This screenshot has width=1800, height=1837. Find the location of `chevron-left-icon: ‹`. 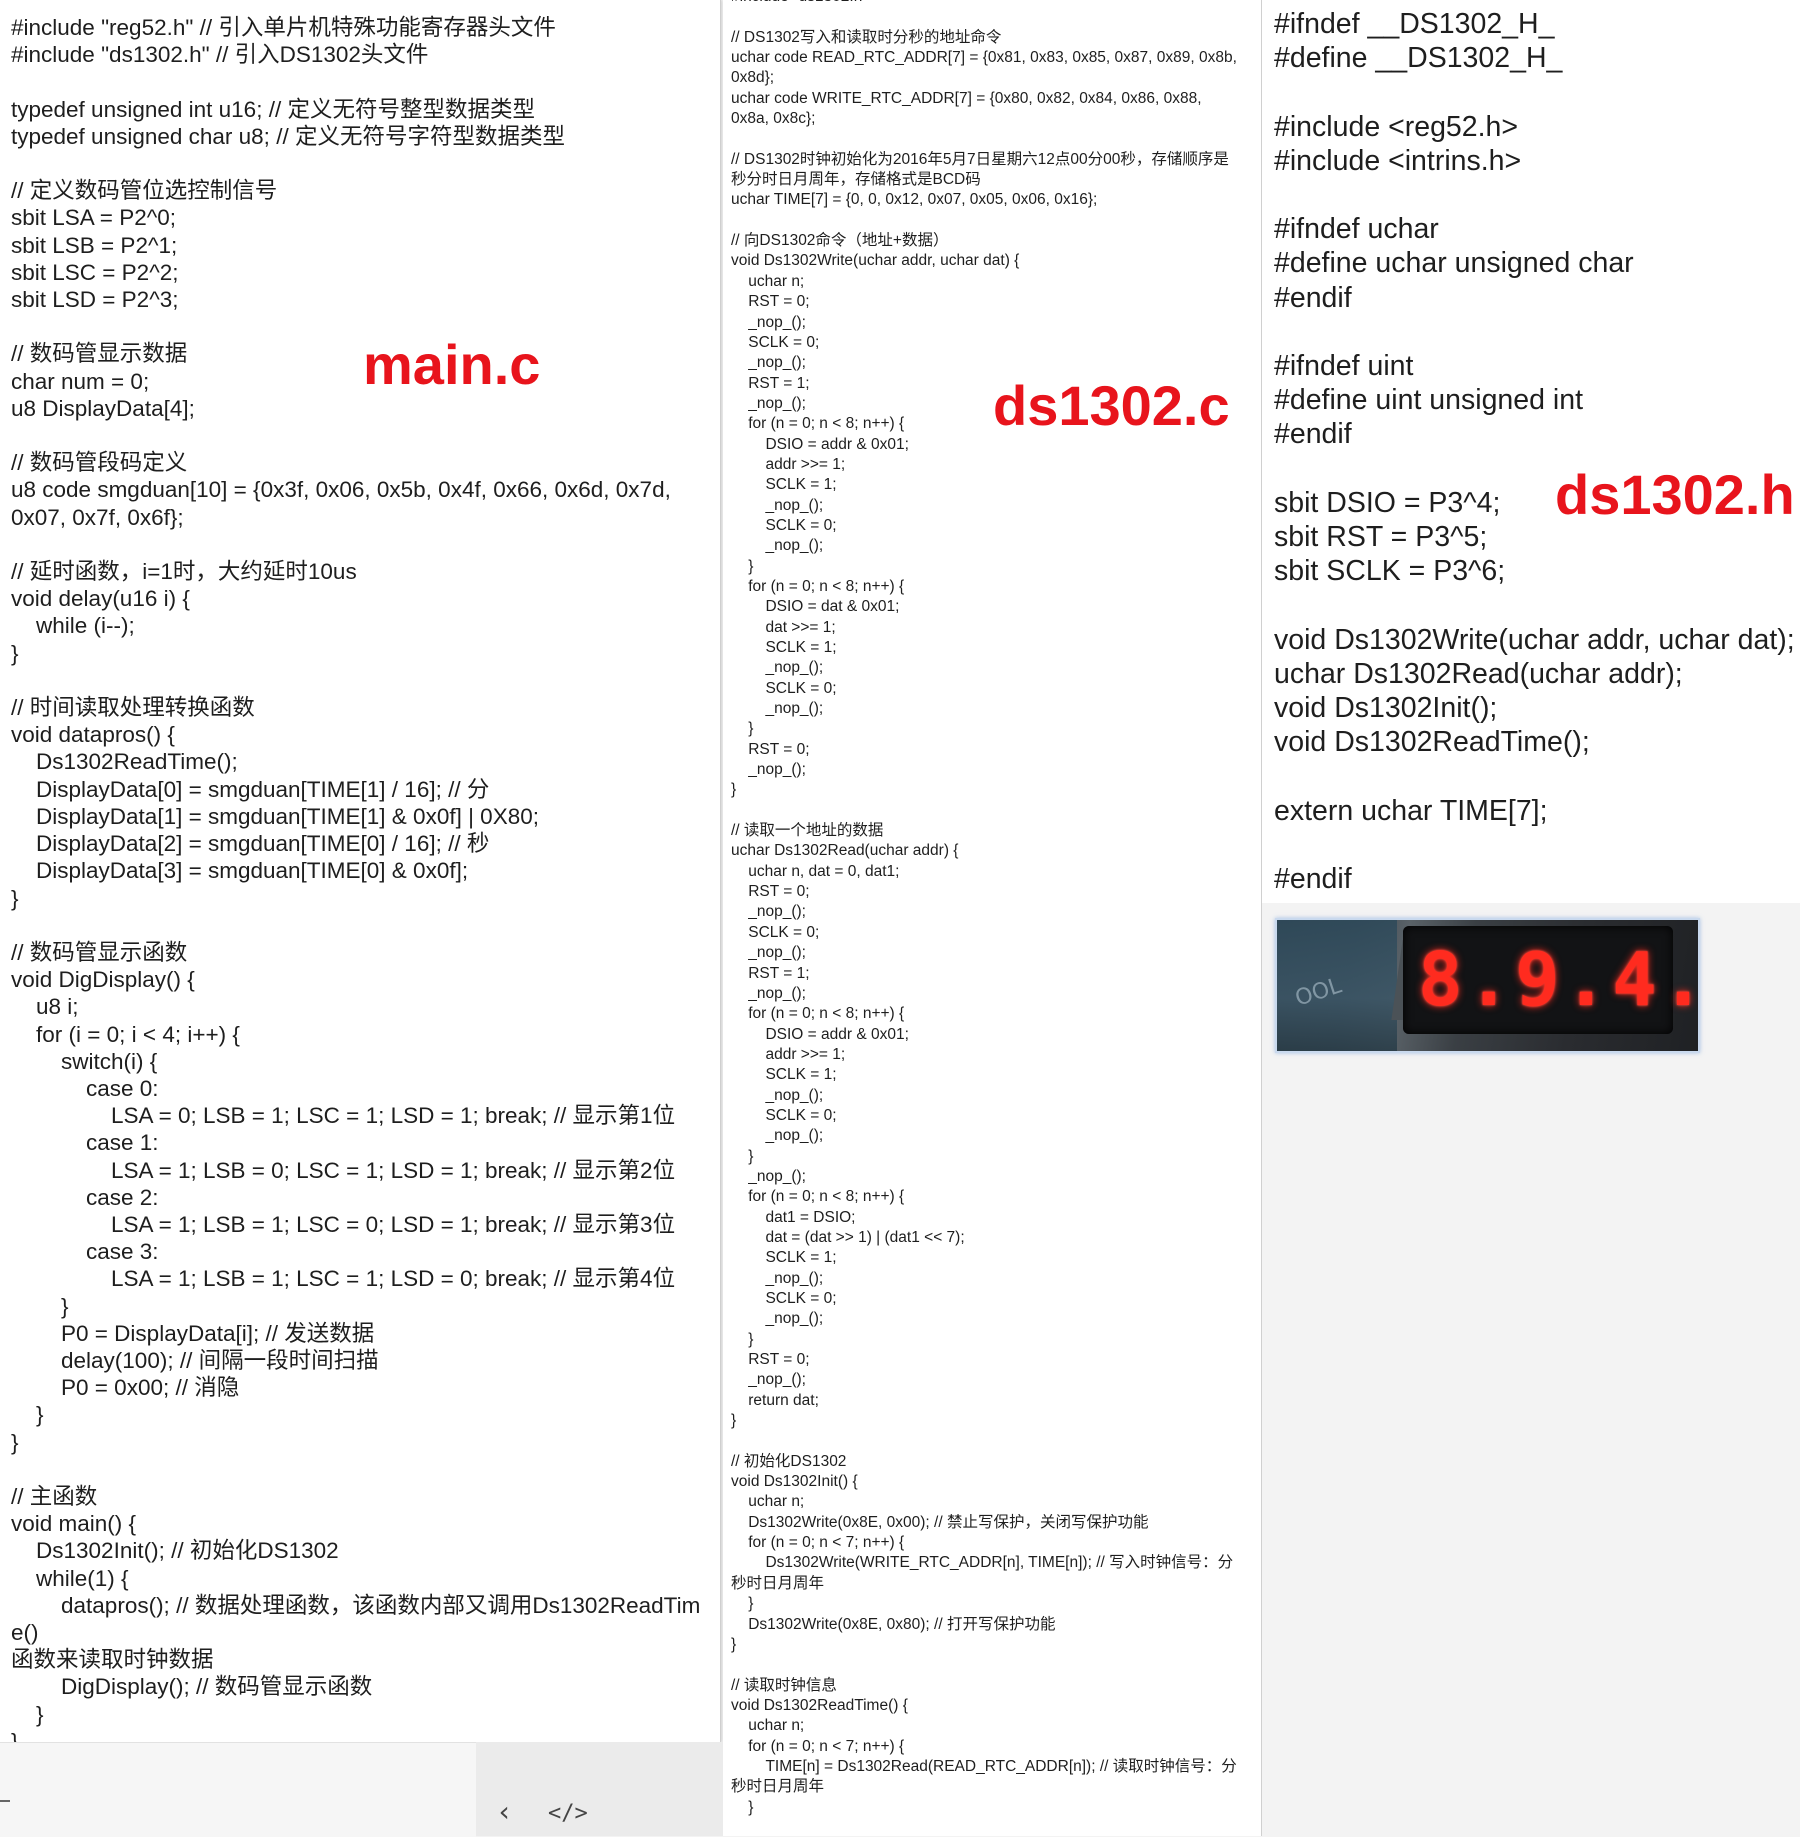

chevron-left-icon: ‹ is located at coordinates (504, 1812).